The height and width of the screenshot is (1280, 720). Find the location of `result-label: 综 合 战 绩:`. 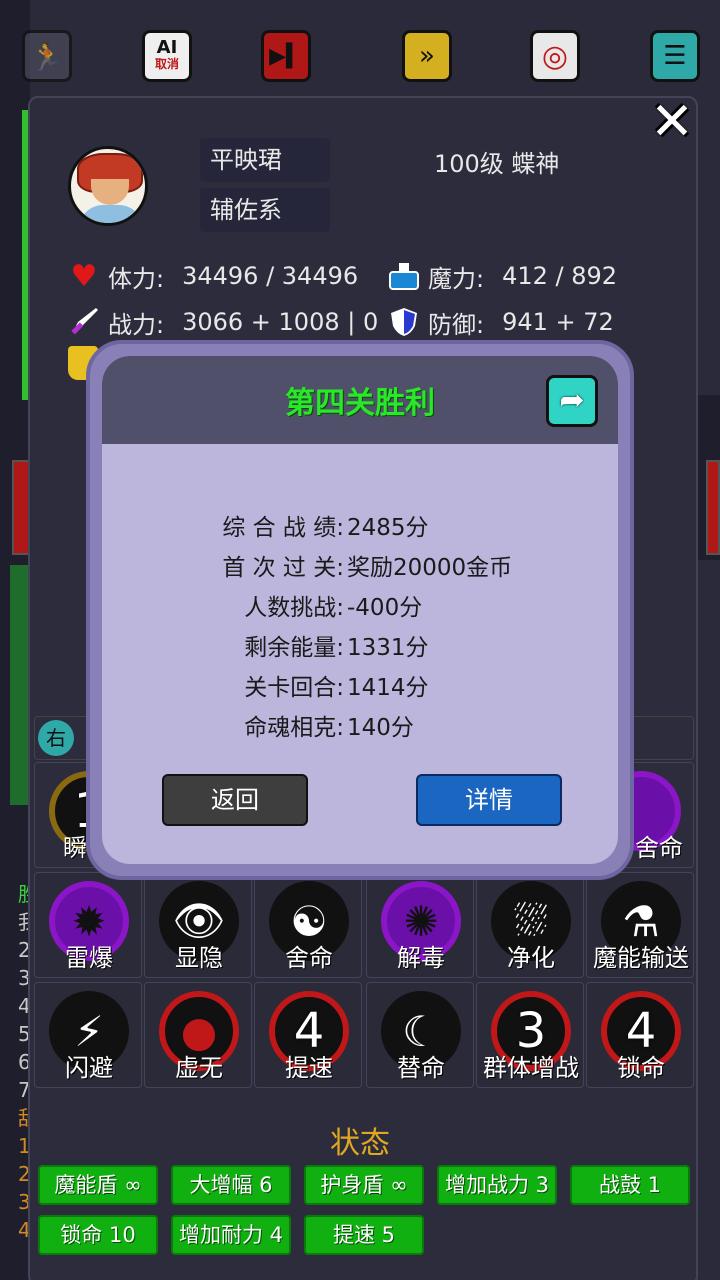

result-label: 综 合 战 绩: is located at coordinates (283, 528).